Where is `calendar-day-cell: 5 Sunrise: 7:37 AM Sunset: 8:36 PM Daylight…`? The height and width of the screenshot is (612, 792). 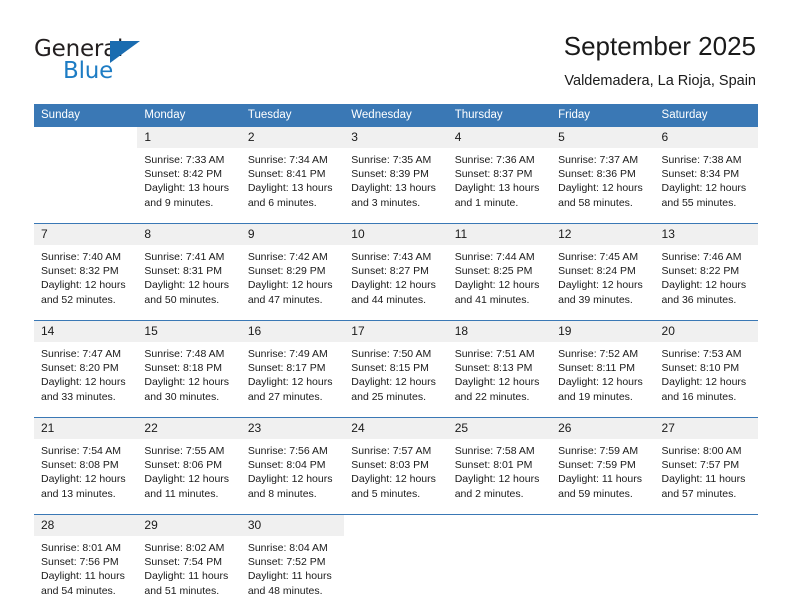 calendar-day-cell: 5 Sunrise: 7:37 AM Sunset: 8:36 PM Daylight… is located at coordinates (603, 175).